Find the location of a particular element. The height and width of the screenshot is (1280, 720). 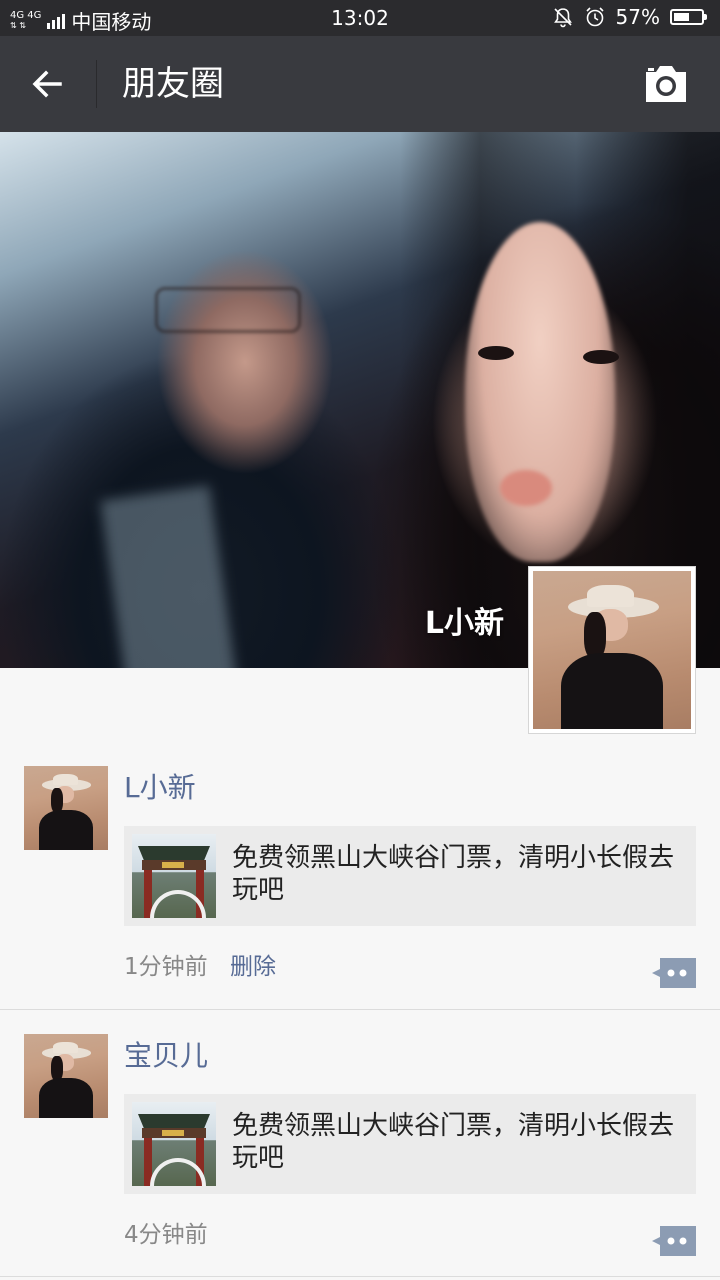

nav-divider is located at coordinates (96, 84).